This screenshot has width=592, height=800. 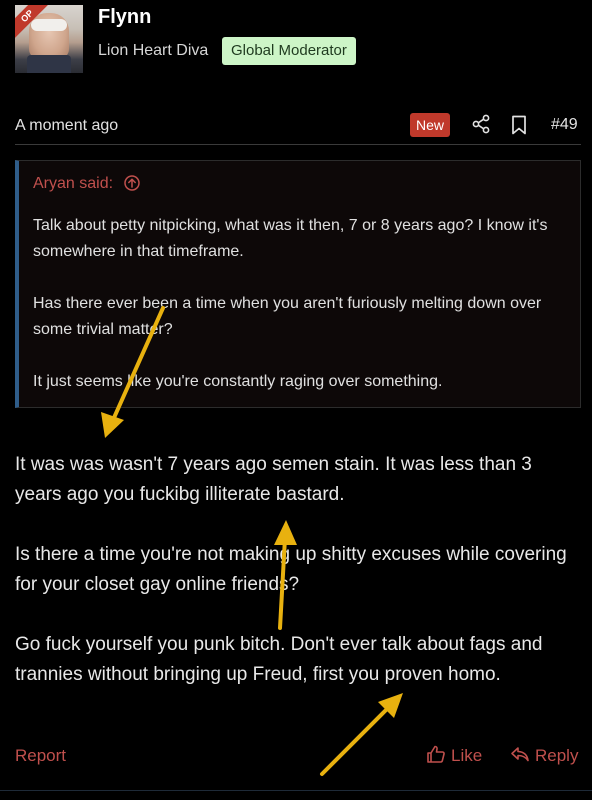 What do you see at coordinates (131, 183) in the screenshot?
I see `arrow-up-circle-icon` at bounding box center [131, 183].